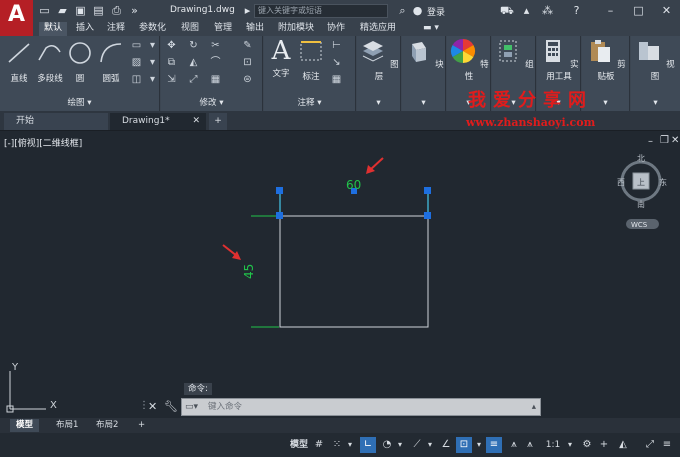 This screenshot has height=457, width=680. What do you see at coordinates (604, 445) in the screenshot?
I see `add-icon: +` at bounding box center [604, 445].